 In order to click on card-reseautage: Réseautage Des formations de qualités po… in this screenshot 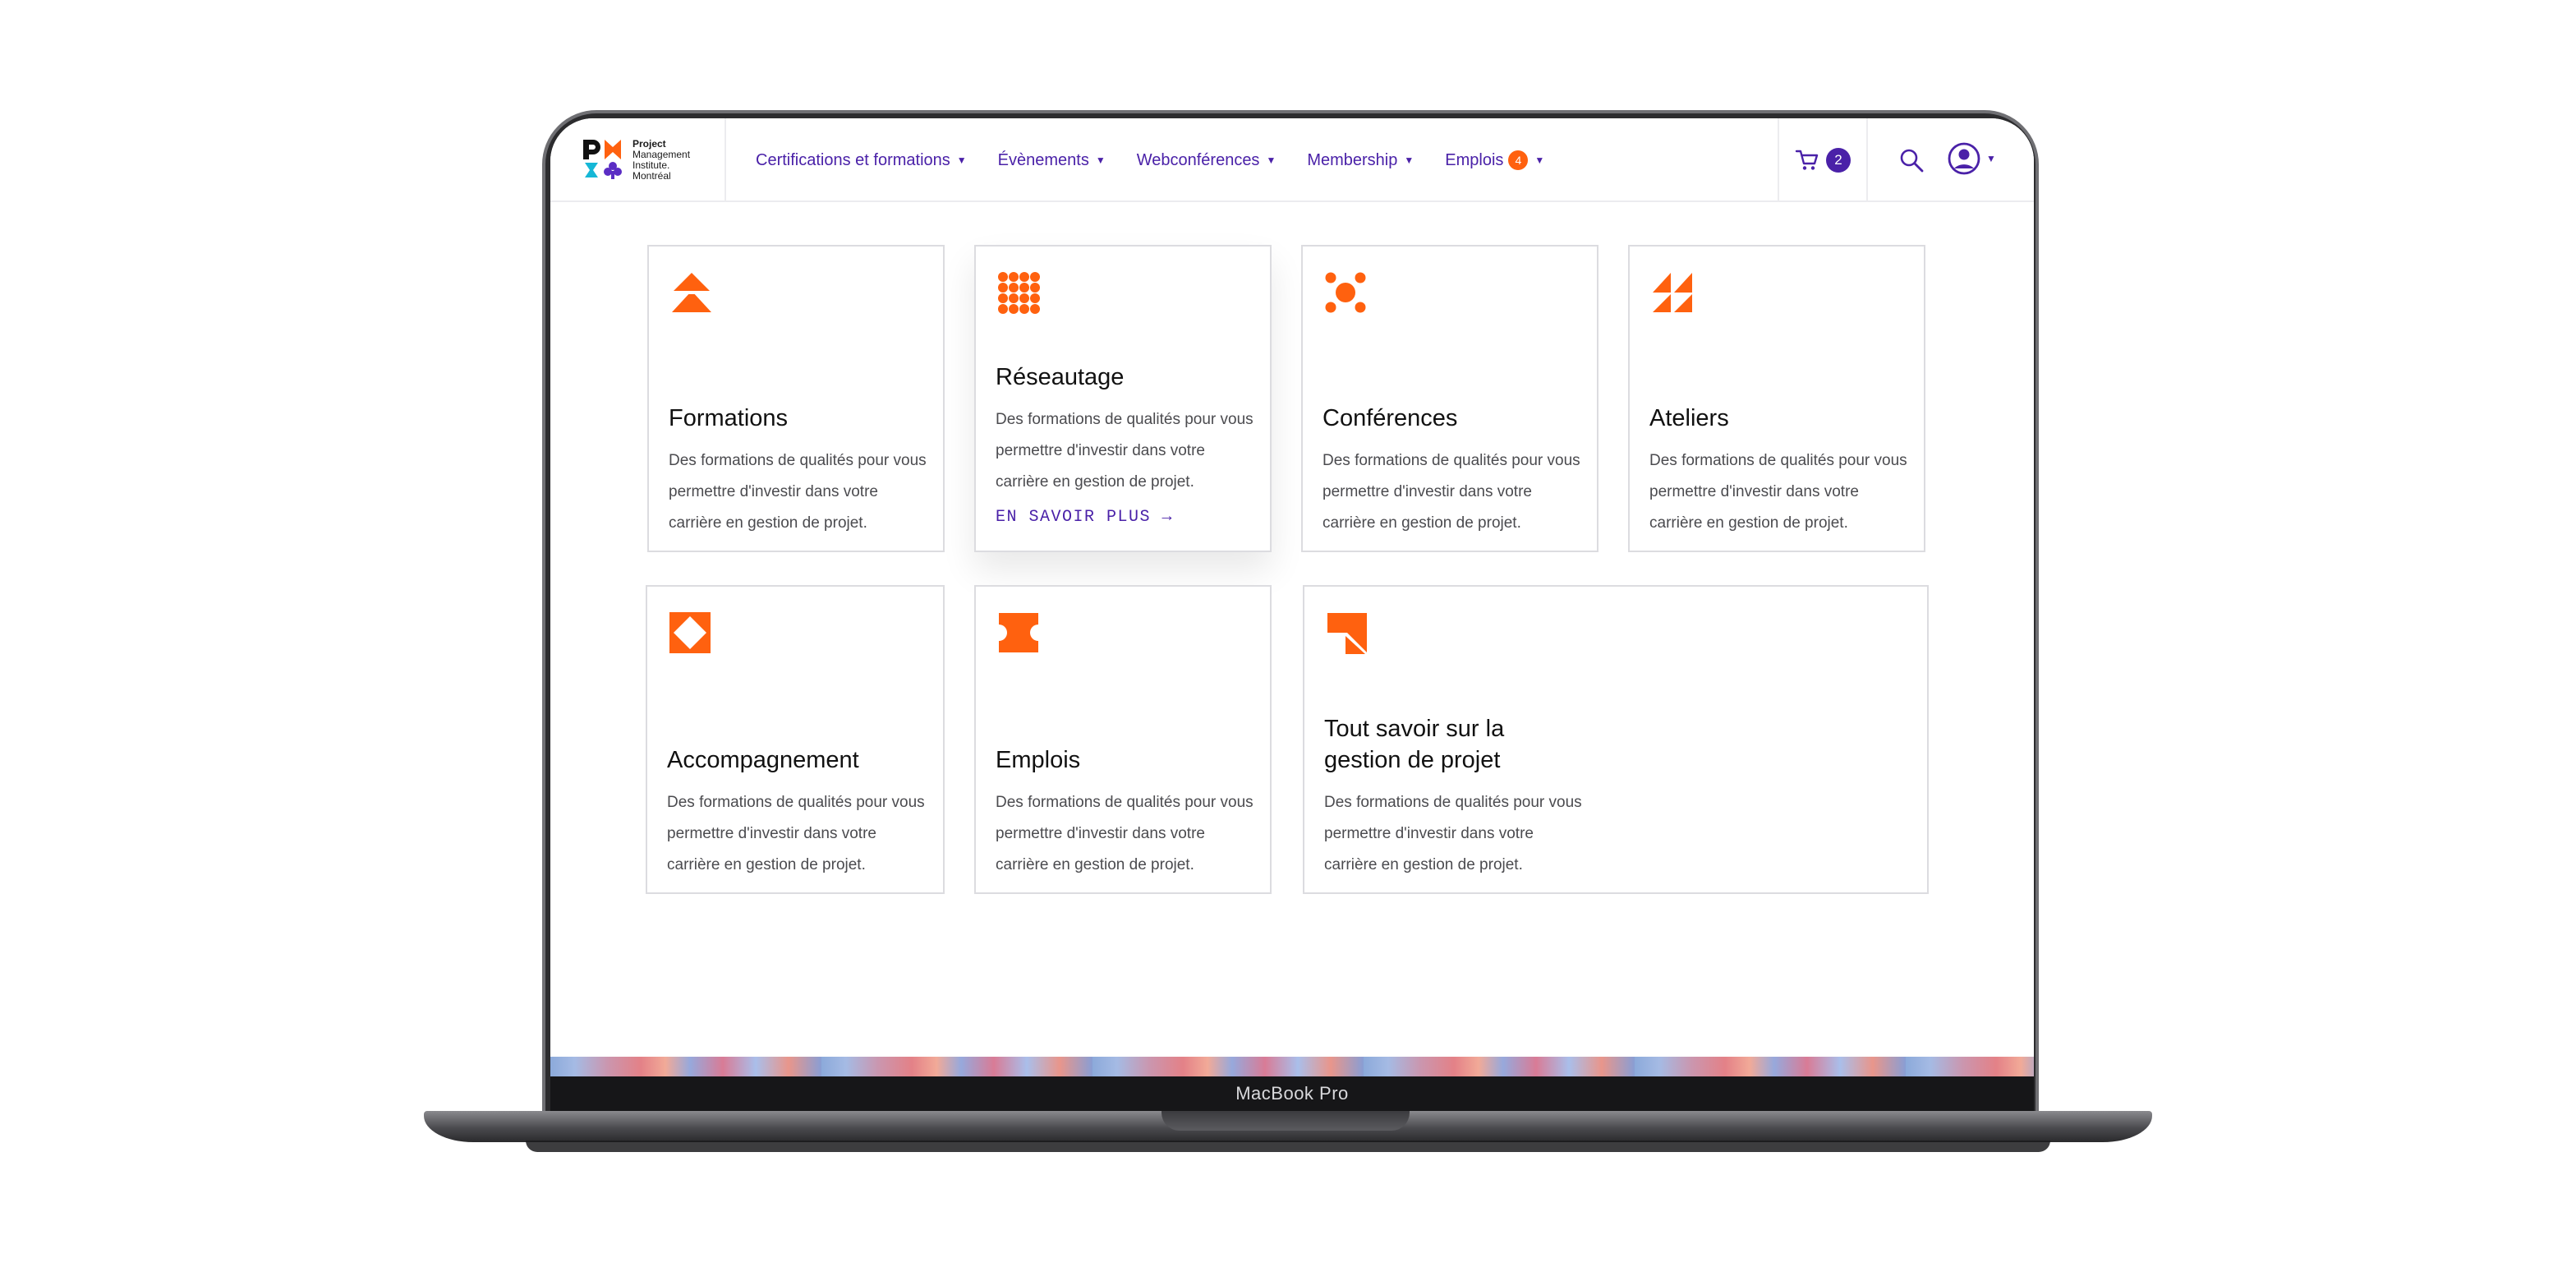, I will do `click(1123, 398)`.